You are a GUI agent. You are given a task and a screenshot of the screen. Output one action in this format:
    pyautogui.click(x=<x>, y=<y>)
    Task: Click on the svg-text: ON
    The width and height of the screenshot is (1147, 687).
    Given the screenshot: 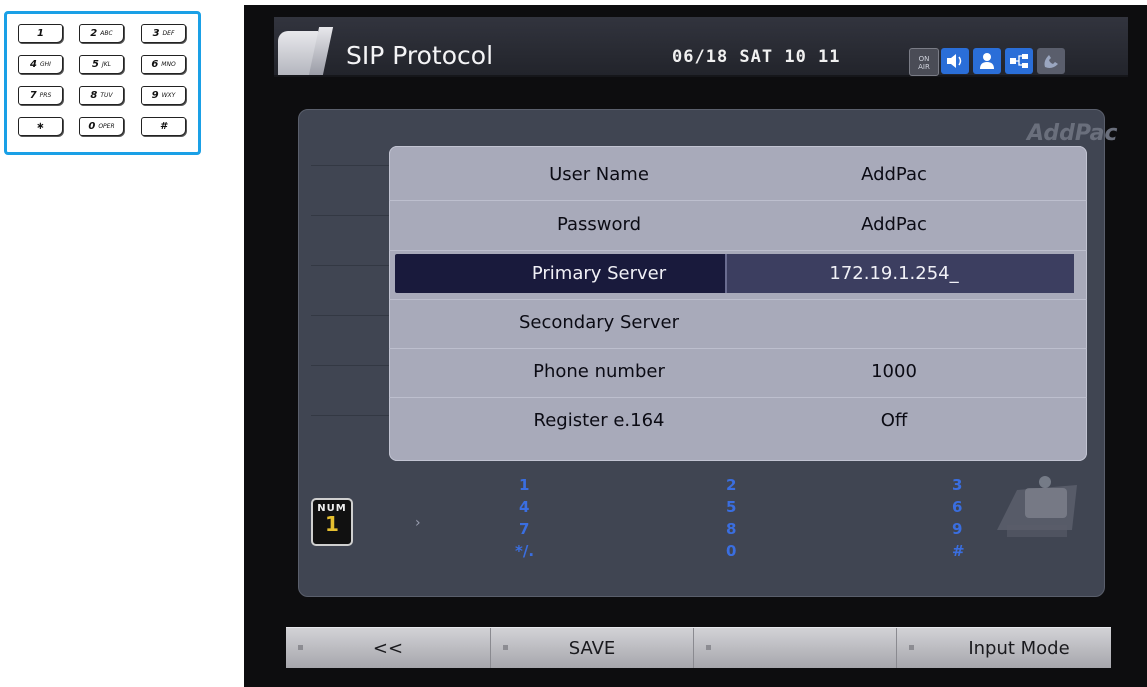 What is the action you would take?
    pyautogui.click(x=924, y=59)
    